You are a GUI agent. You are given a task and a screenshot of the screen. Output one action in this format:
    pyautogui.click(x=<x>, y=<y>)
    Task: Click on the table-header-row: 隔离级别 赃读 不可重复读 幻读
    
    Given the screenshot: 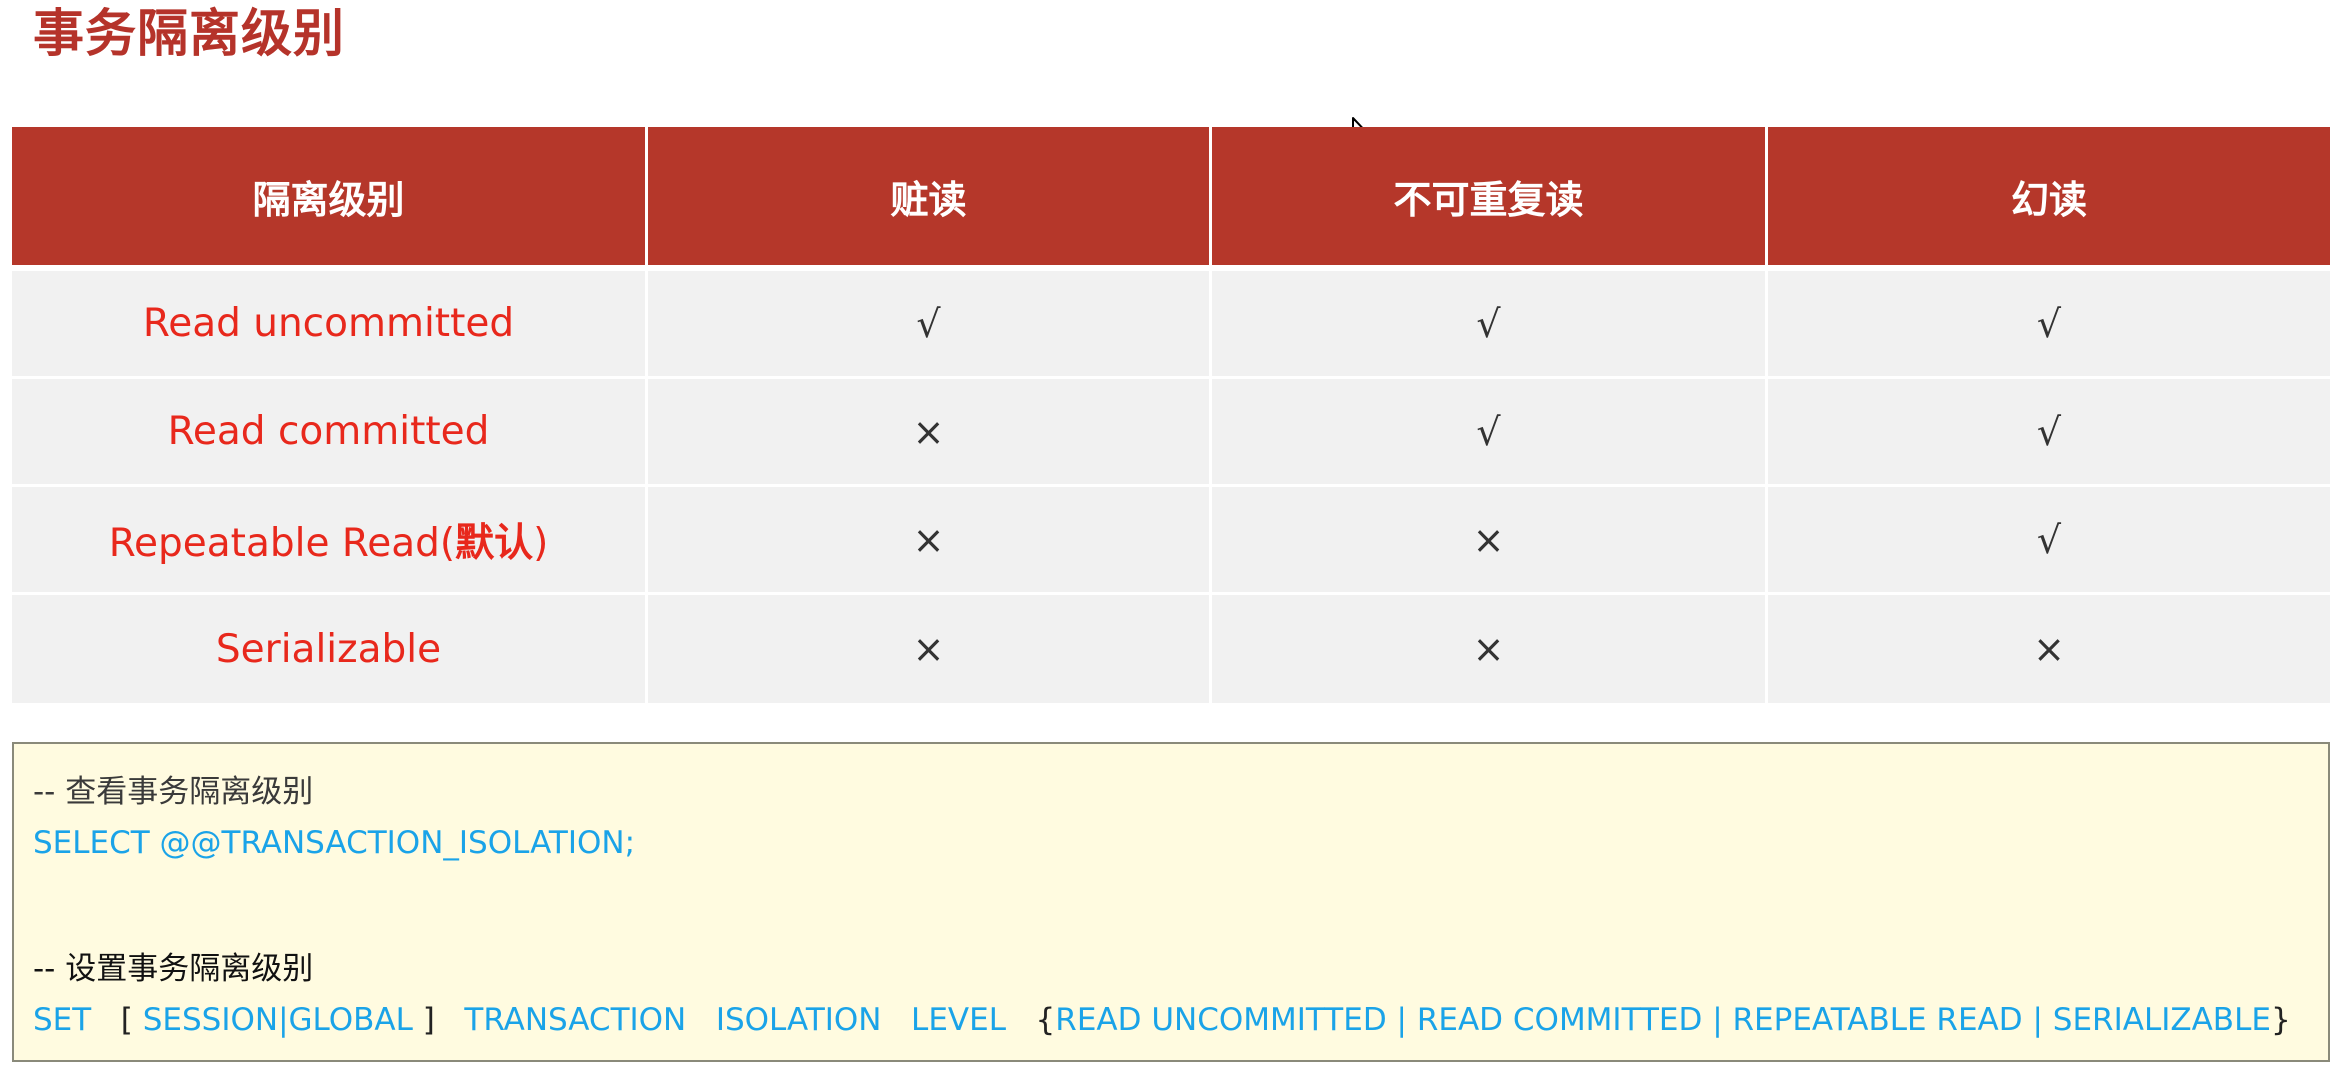 What is the action you would take?
    pyautogui.click(x=1171, y=199)
    